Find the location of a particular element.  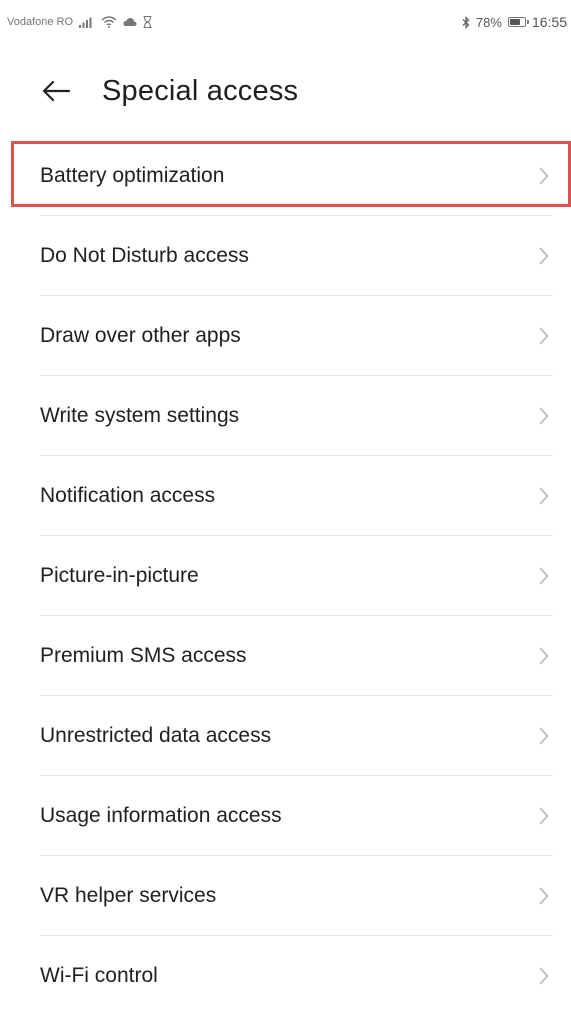

list-item-label: VR helper services is located at coordinates (128, 895).